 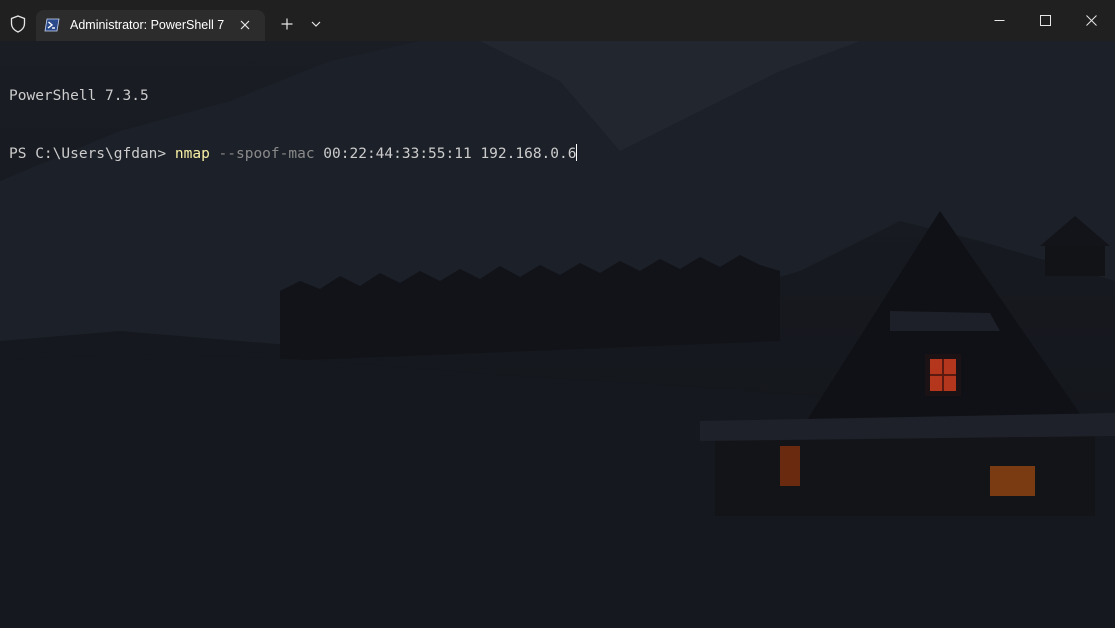 I want to click on tab-powershell: Administrator: PowerShell 7, so click(x=150, y=25).